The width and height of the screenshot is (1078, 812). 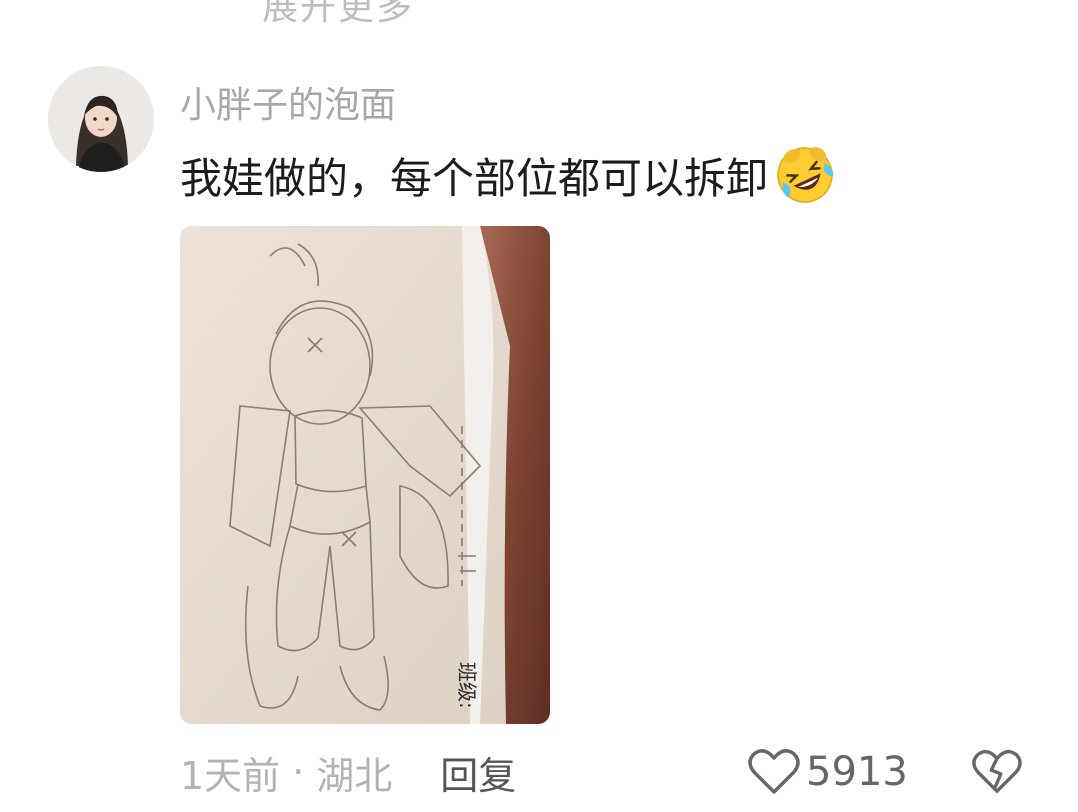 What do you see at coordinates (478, 772) in the screenshot?
I see `reply-button: 回复` at bounding box center [478, 772].